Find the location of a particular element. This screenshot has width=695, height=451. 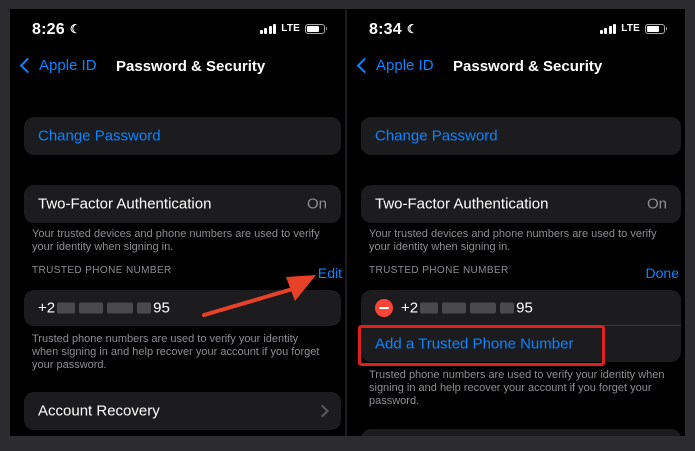

trusted-phone-row: +2 95 is located at coordinates (521, 308).